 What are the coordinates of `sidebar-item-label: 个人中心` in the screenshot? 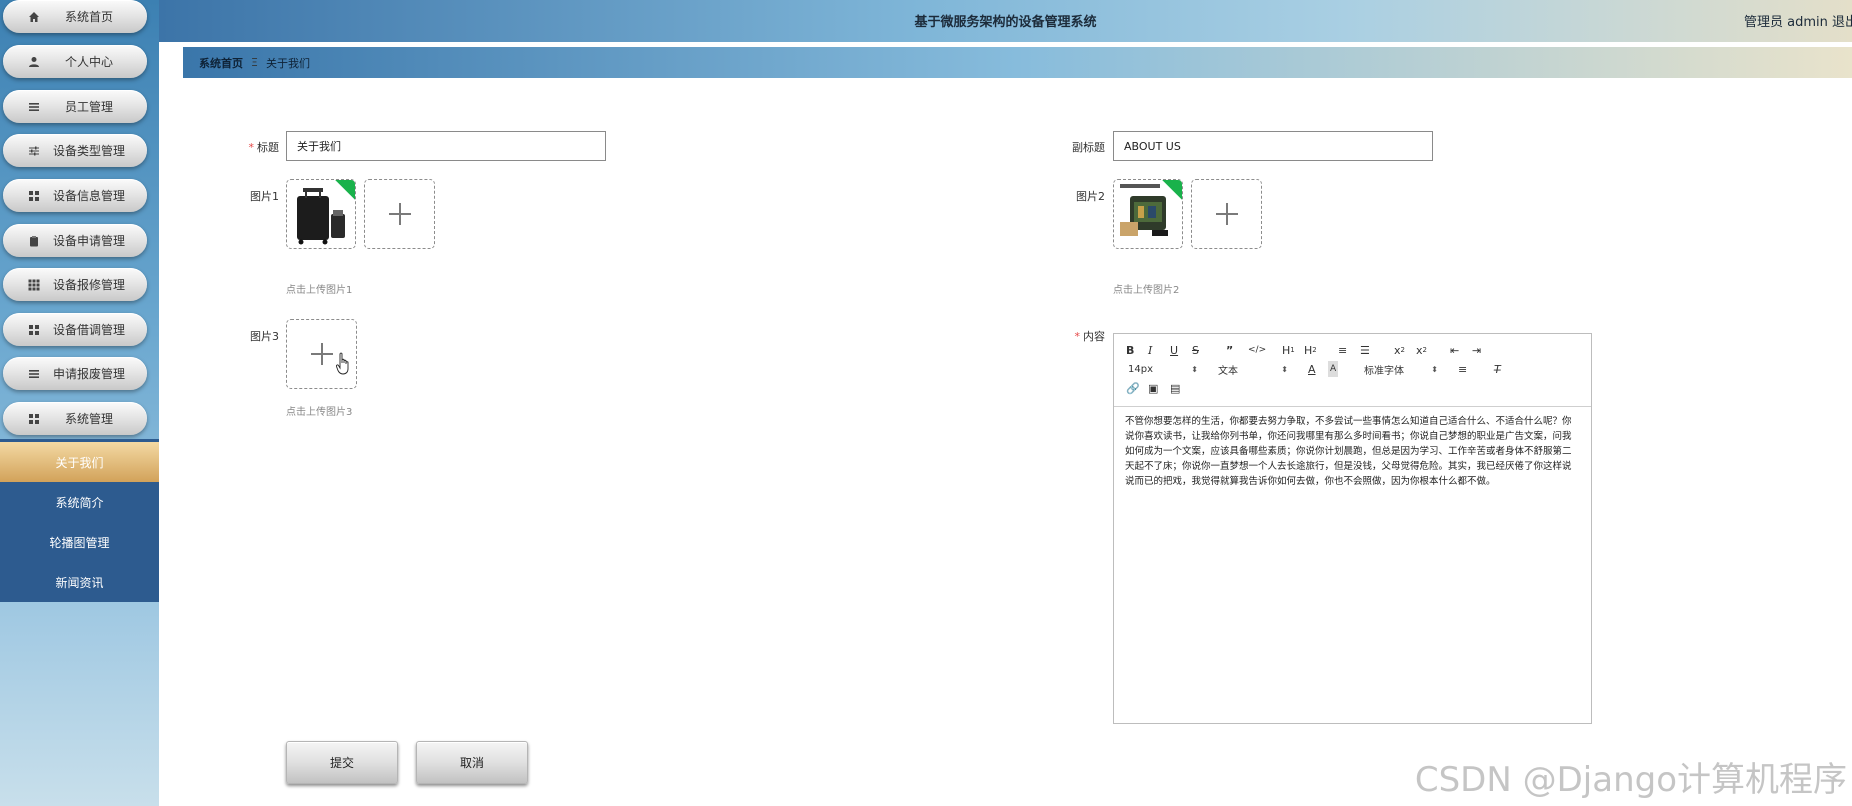 It's located at (88, 62).